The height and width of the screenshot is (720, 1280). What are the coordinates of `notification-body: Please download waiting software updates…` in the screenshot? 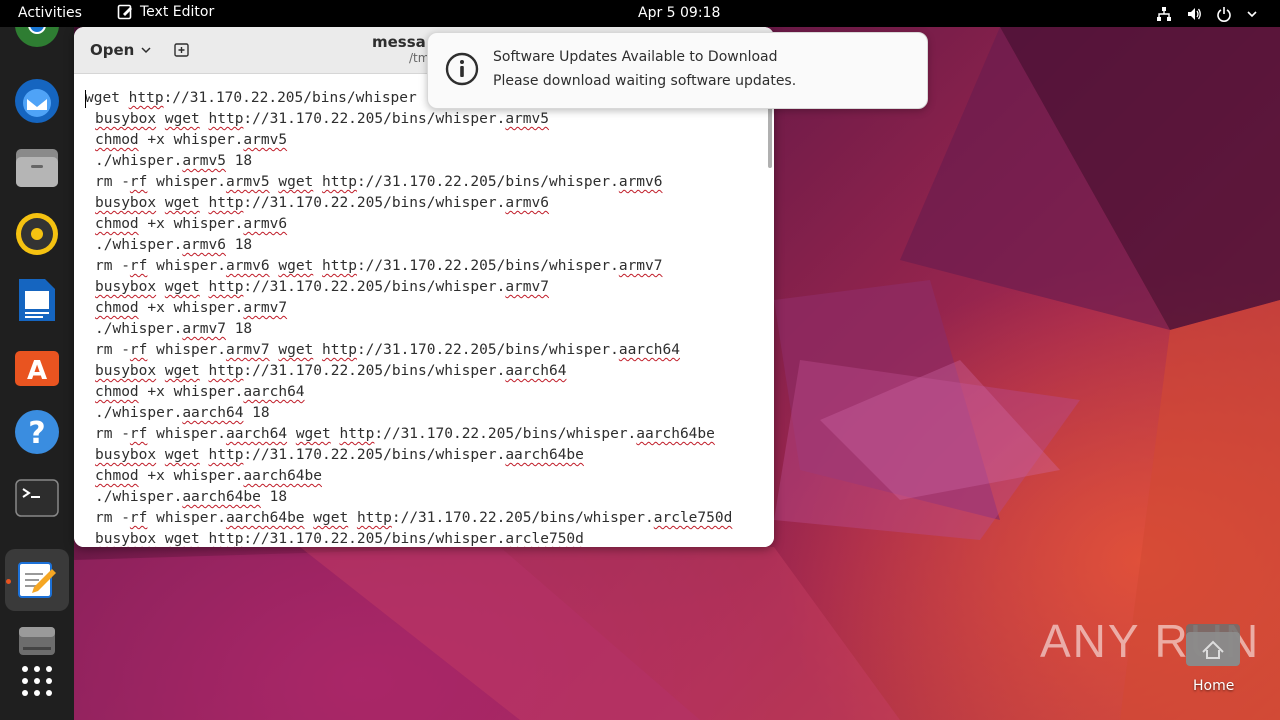 It's located at (645, 81).